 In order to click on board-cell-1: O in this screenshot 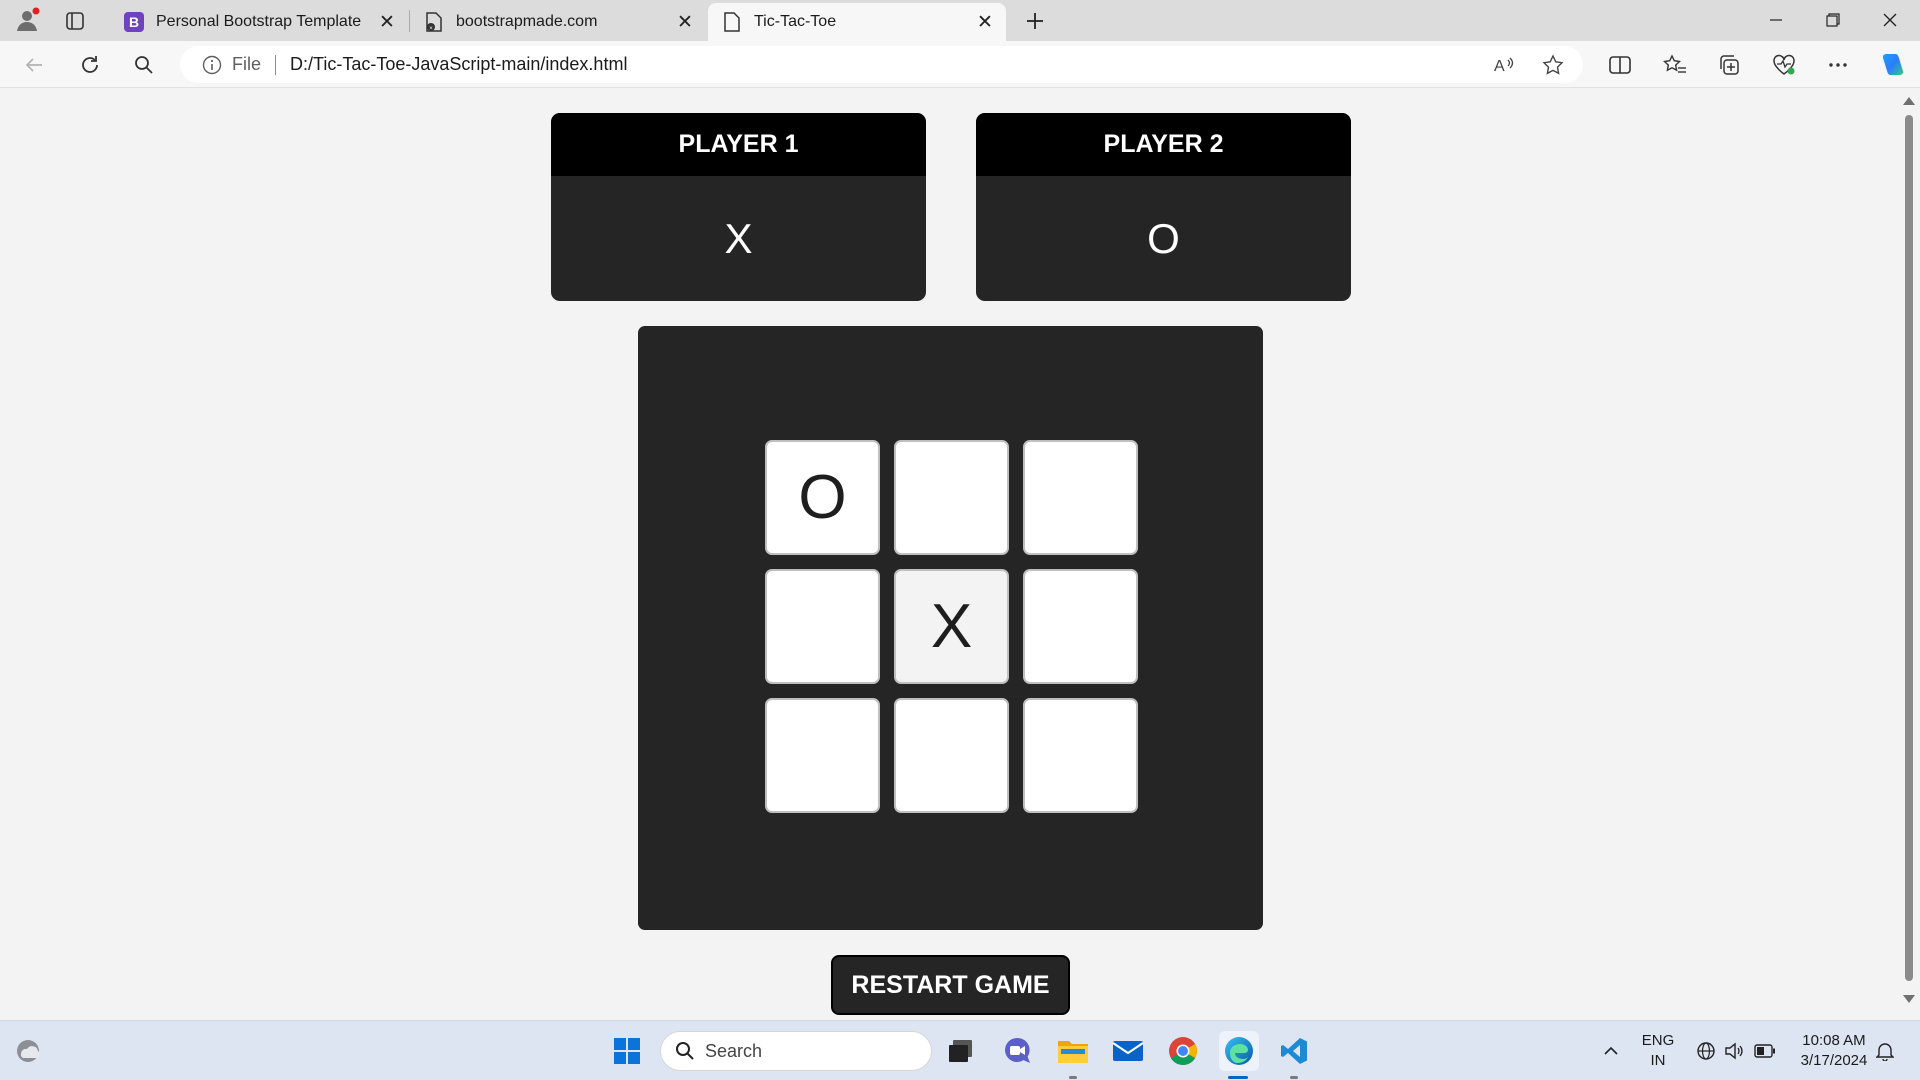, I will do `click(822, 497)`.